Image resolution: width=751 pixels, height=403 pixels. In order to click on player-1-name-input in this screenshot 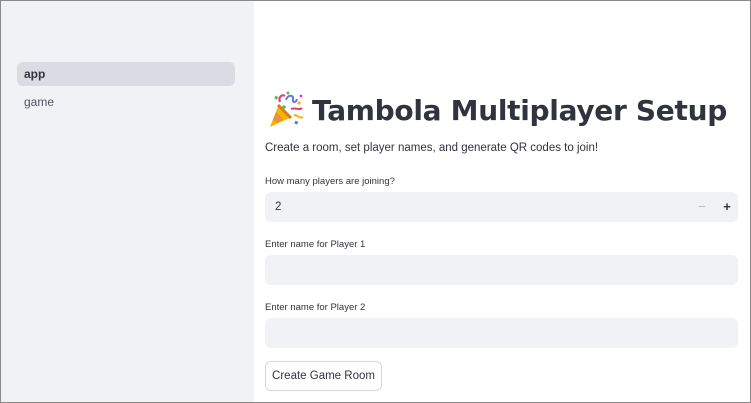, I will do `click(501, 270)`.